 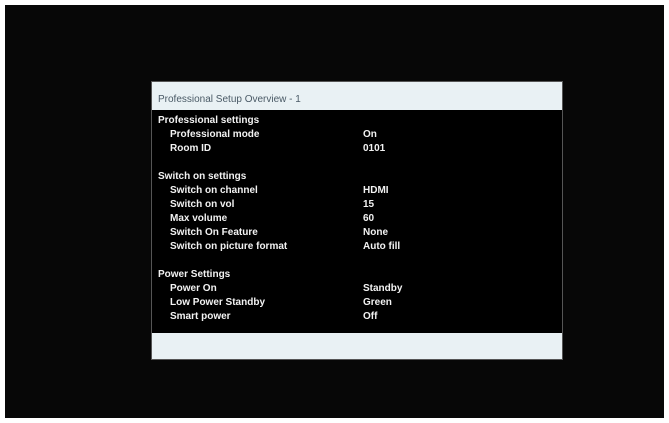 I want to click on setting-row-power-on: Power On Standby, so click(x=357, y=289).